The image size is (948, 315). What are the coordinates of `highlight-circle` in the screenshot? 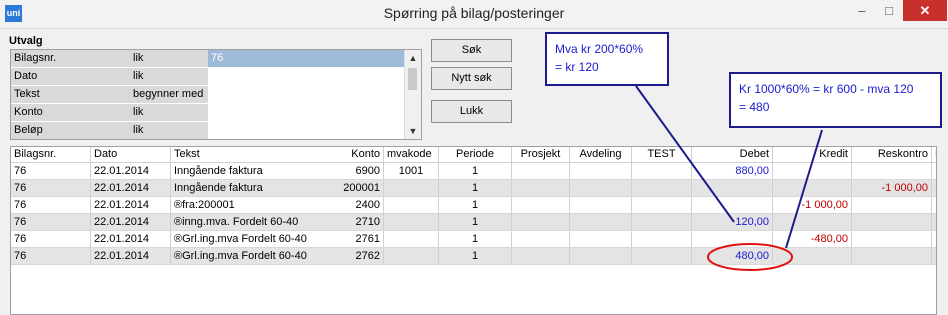 It's located at (750, 257).